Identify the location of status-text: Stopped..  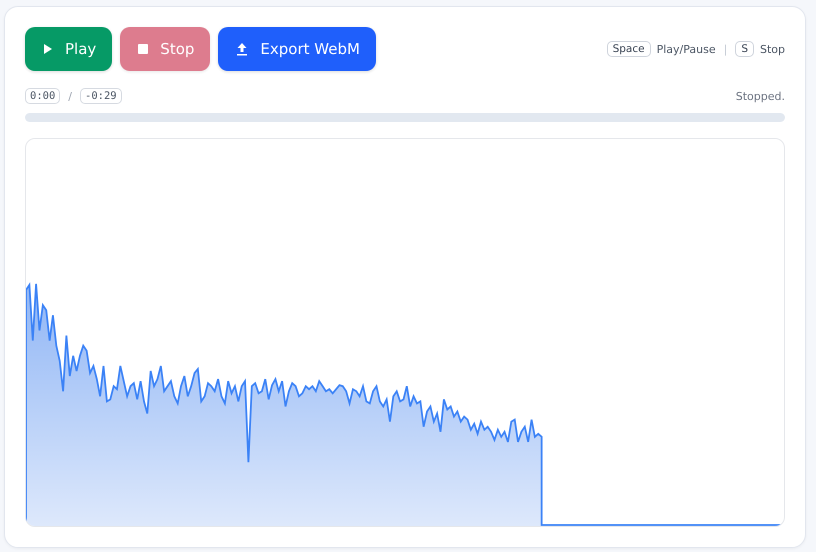
(760, 96).